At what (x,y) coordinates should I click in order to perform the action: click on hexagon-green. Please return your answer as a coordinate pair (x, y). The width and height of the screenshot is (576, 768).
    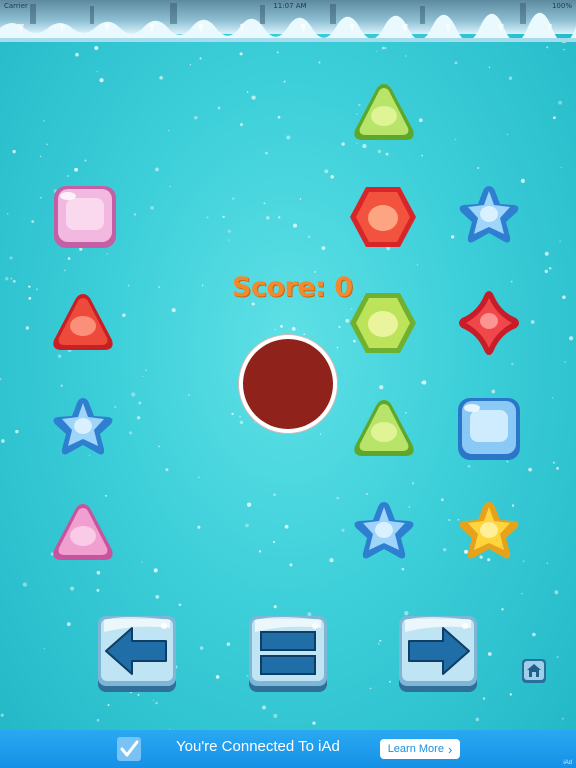
    Looking at the image, I should click on (383, 323).